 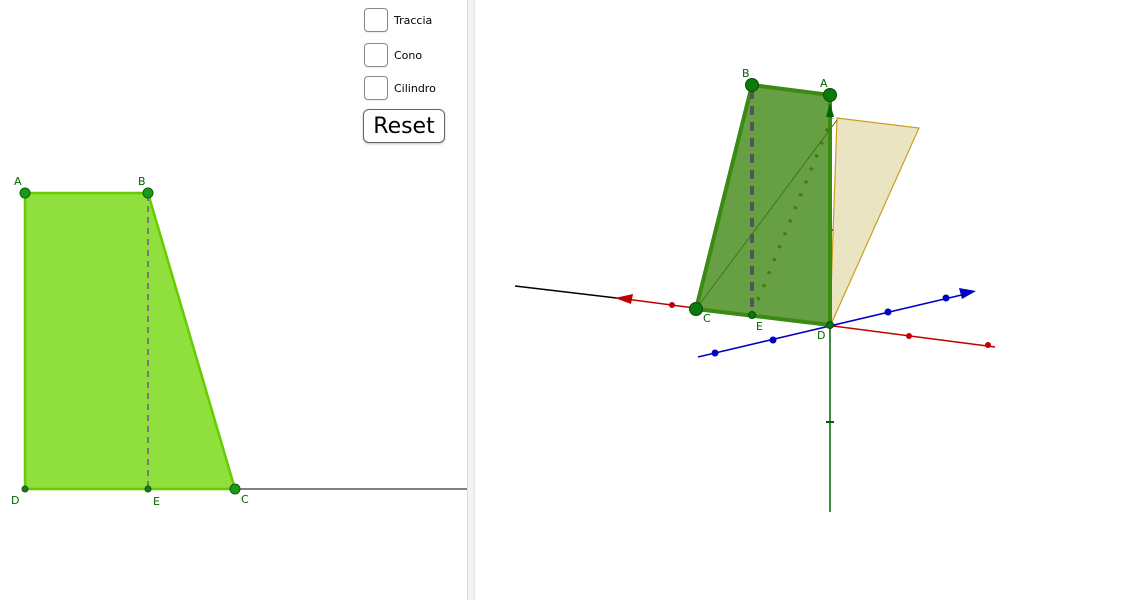 I want to click on checkbox-cilindro: Cilindro, so click(x=400, y=88).